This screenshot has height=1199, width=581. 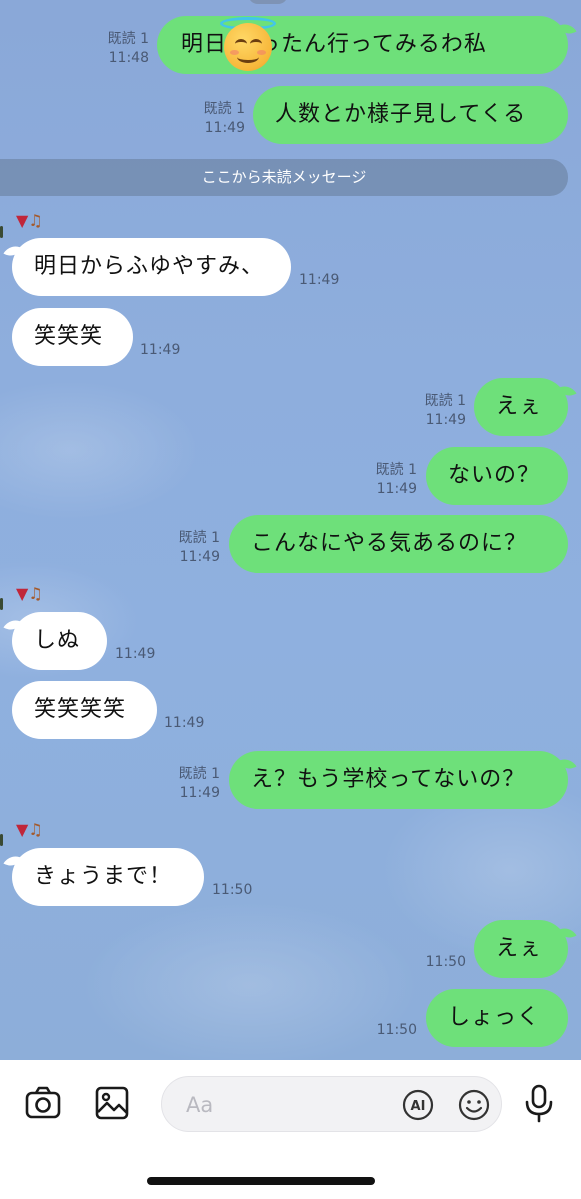 I want to click on message-bubble-sent: え？もう学校ってないの？, so click(x=398, y=780).